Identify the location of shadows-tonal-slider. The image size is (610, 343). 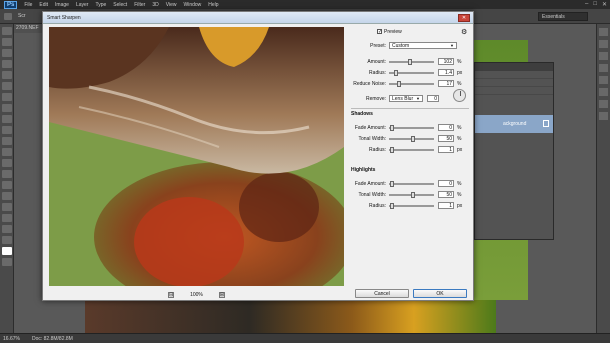
(411, 138).